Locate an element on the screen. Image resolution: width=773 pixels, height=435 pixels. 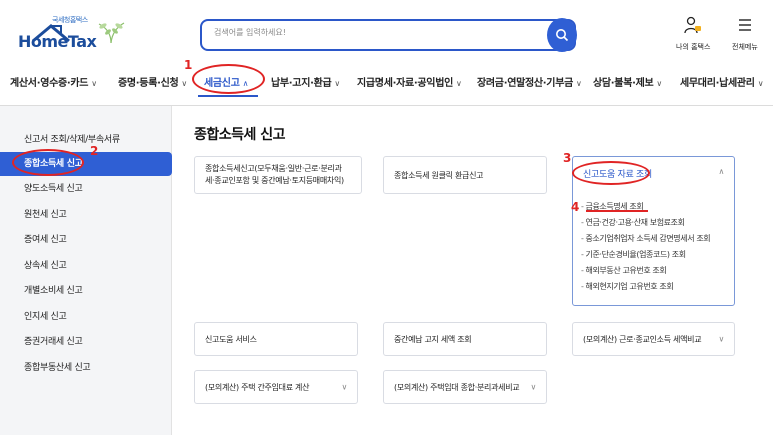
gnb-item-certificate: 증명·등록·신청 ∨ is located at coordinates (152, 81).